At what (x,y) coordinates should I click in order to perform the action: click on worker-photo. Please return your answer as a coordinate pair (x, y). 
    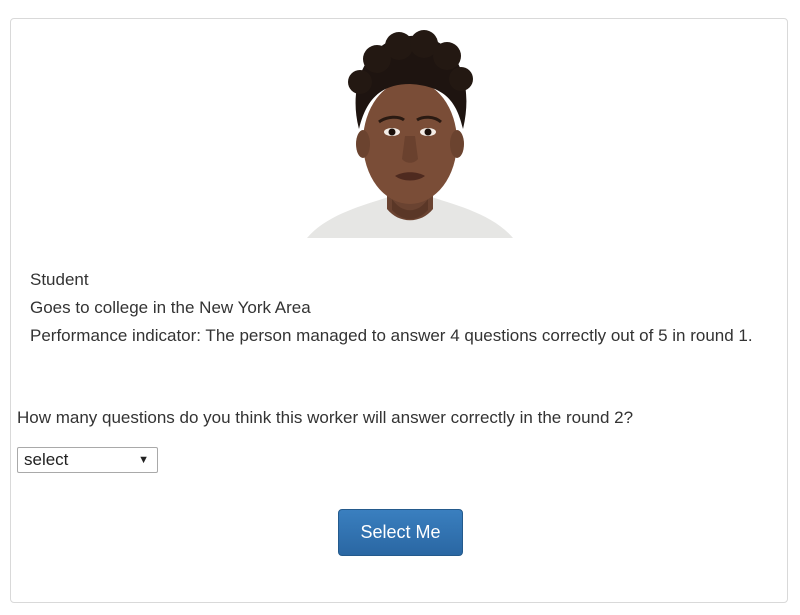
    Looking at the image, I should click on (410, 131).